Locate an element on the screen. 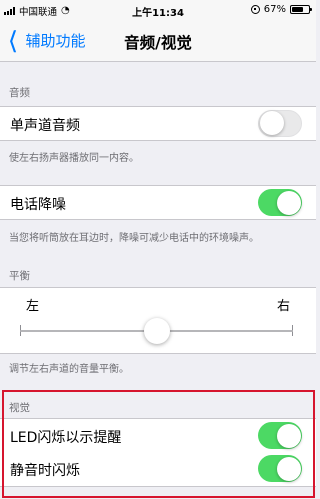  balance-right-label: 右 is located at coordinates (283, 306).